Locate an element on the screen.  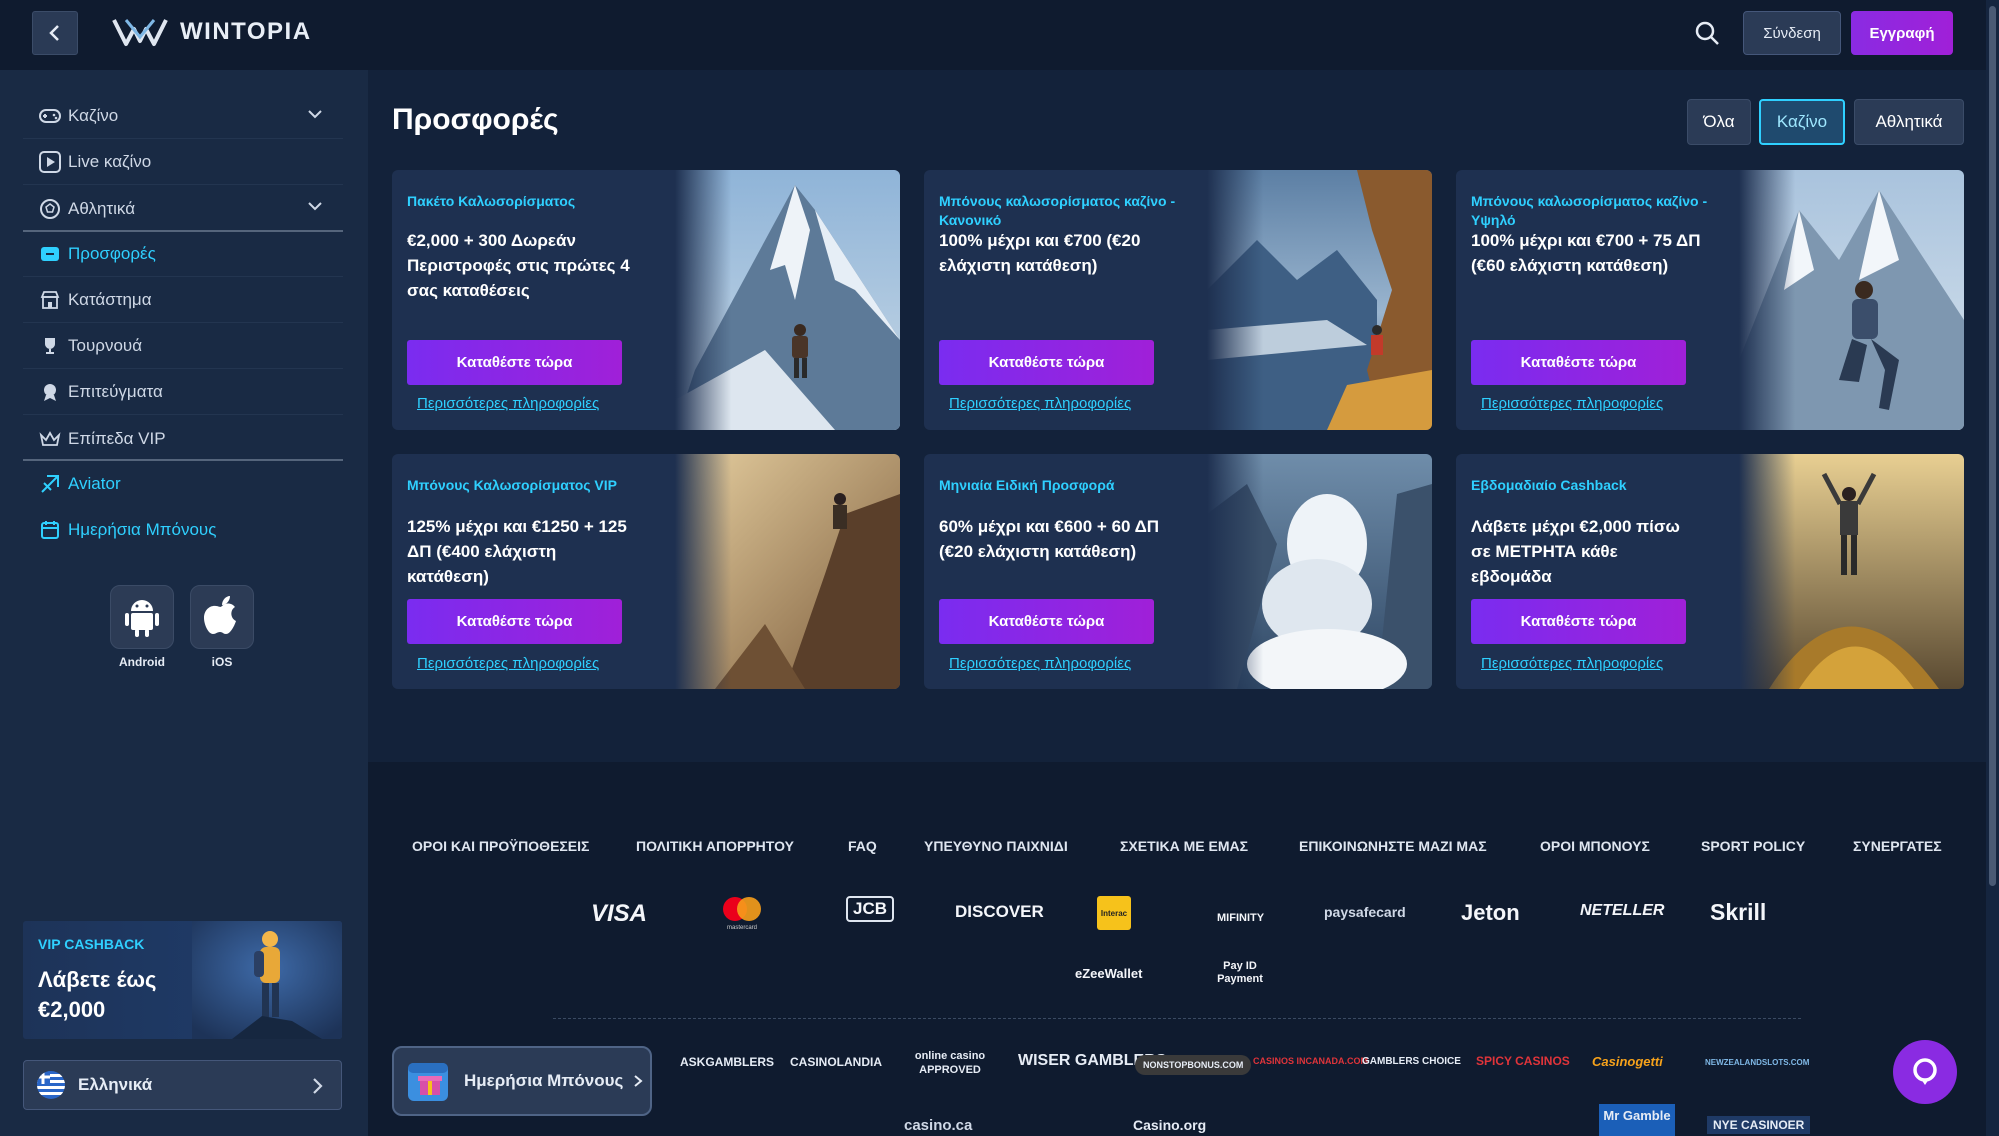
partner-newzealandslots: NEWZEALANDSLOTS.COM is located at coordinates (1757, 1062).